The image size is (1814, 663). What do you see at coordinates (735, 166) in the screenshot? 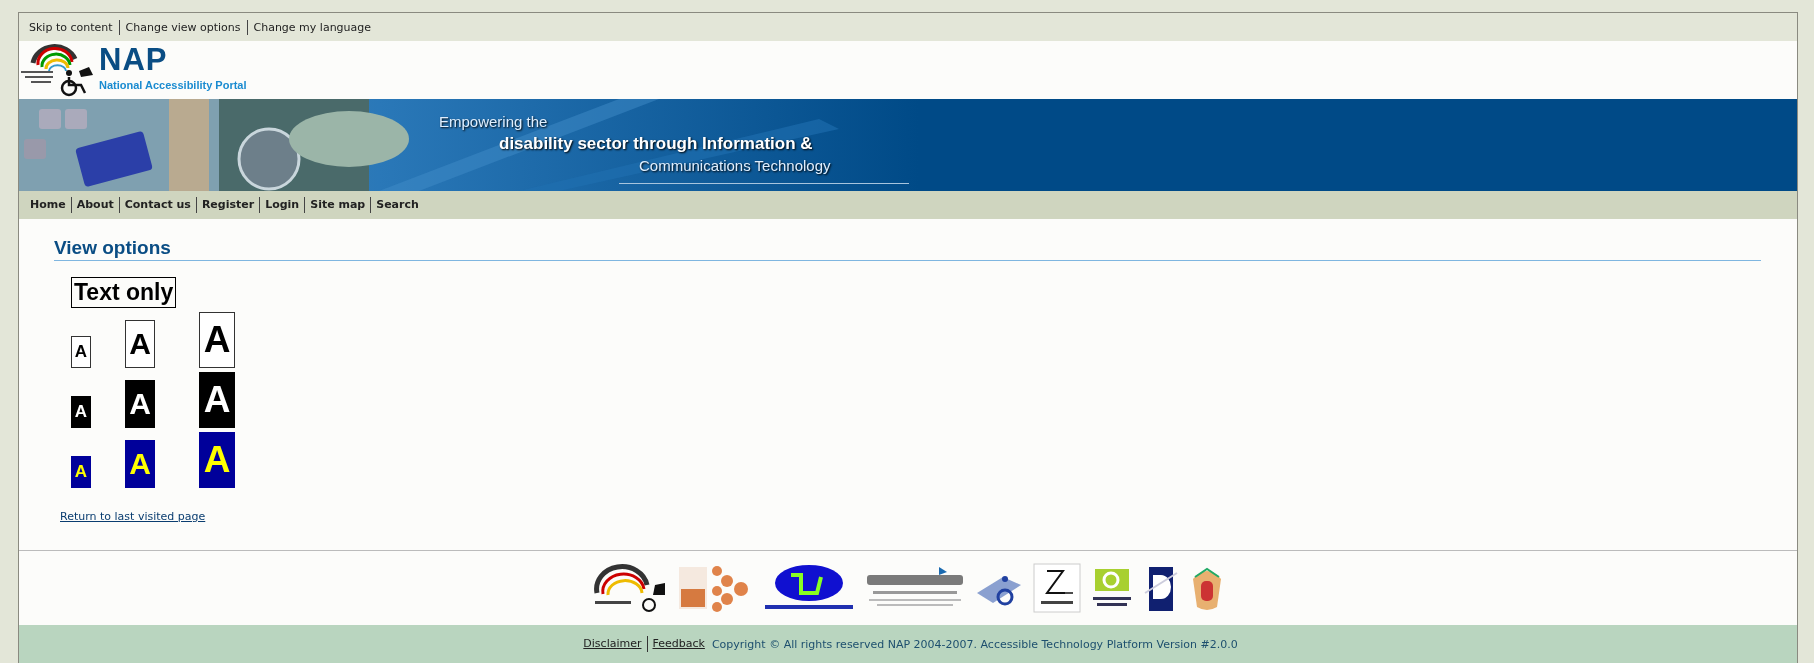
I see `banner-tagline: Communications Technology` at bounding box center [735, 166].